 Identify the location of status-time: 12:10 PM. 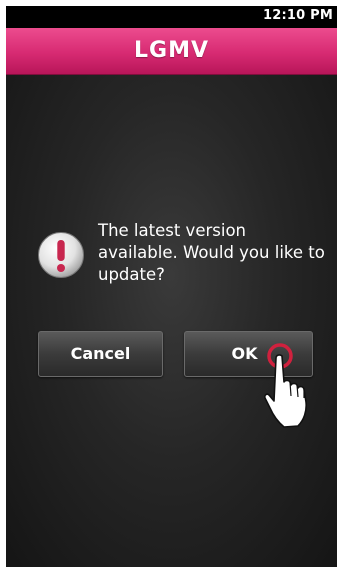
(298, 15).